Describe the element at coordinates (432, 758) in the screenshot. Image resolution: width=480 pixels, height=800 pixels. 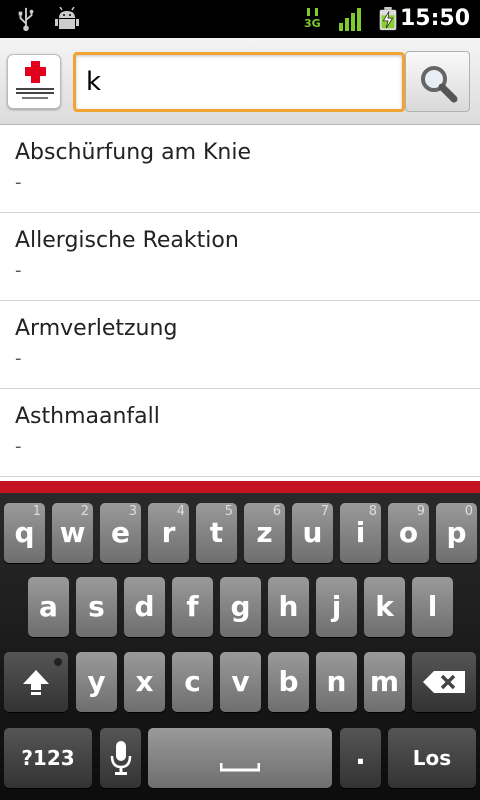
I see `enter-go-key: Los` at that location.